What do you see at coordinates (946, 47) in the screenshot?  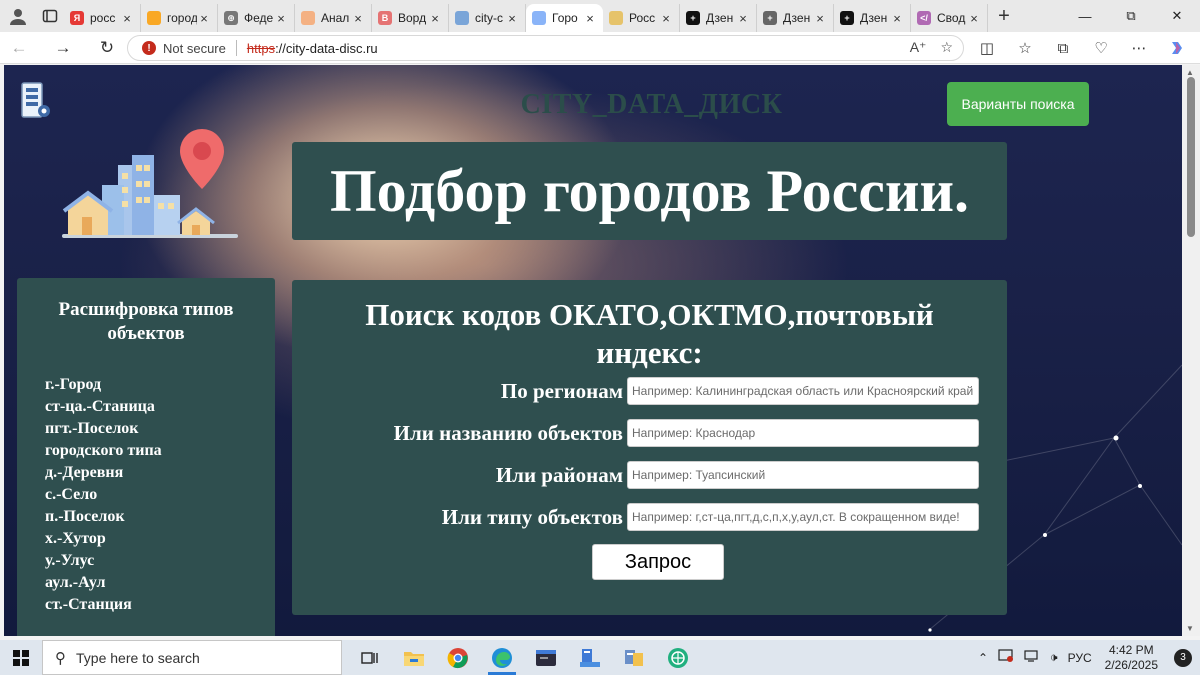 I see `favorite-star-icon: ☆` at bounding box center [946, 47].